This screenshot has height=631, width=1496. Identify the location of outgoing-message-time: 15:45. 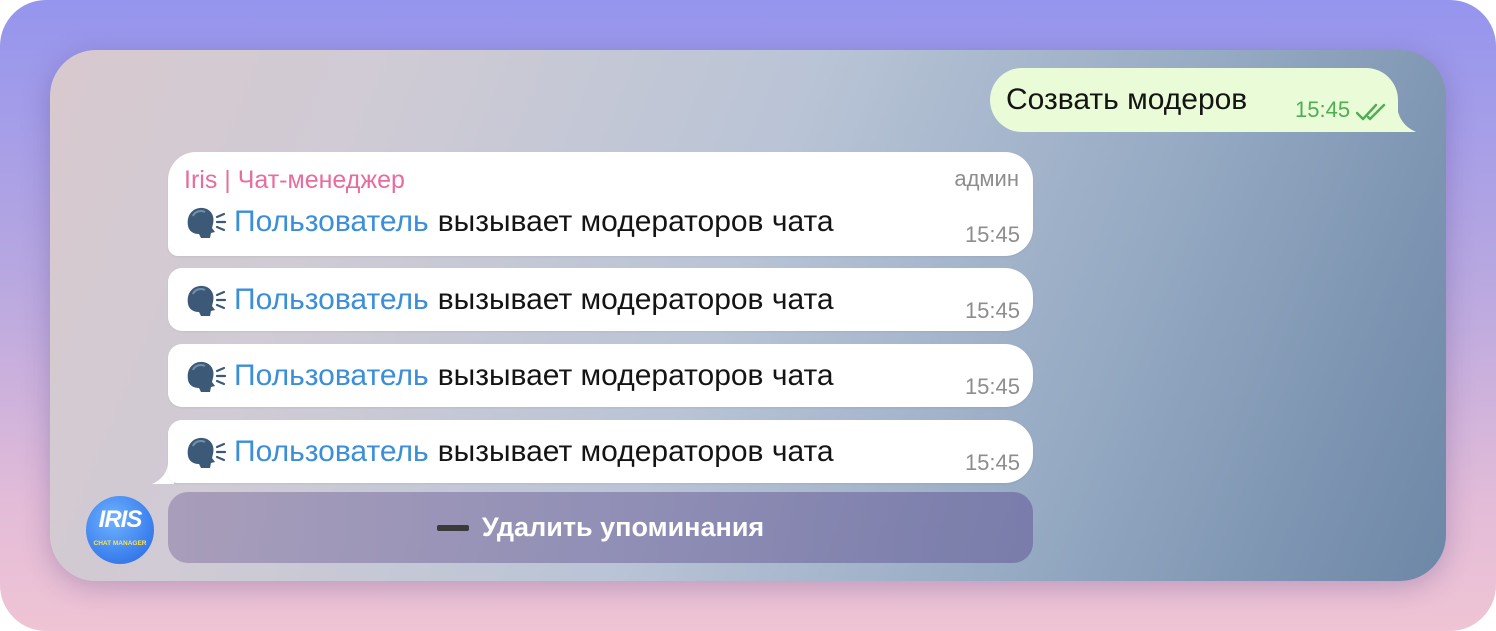
(1323, 109).